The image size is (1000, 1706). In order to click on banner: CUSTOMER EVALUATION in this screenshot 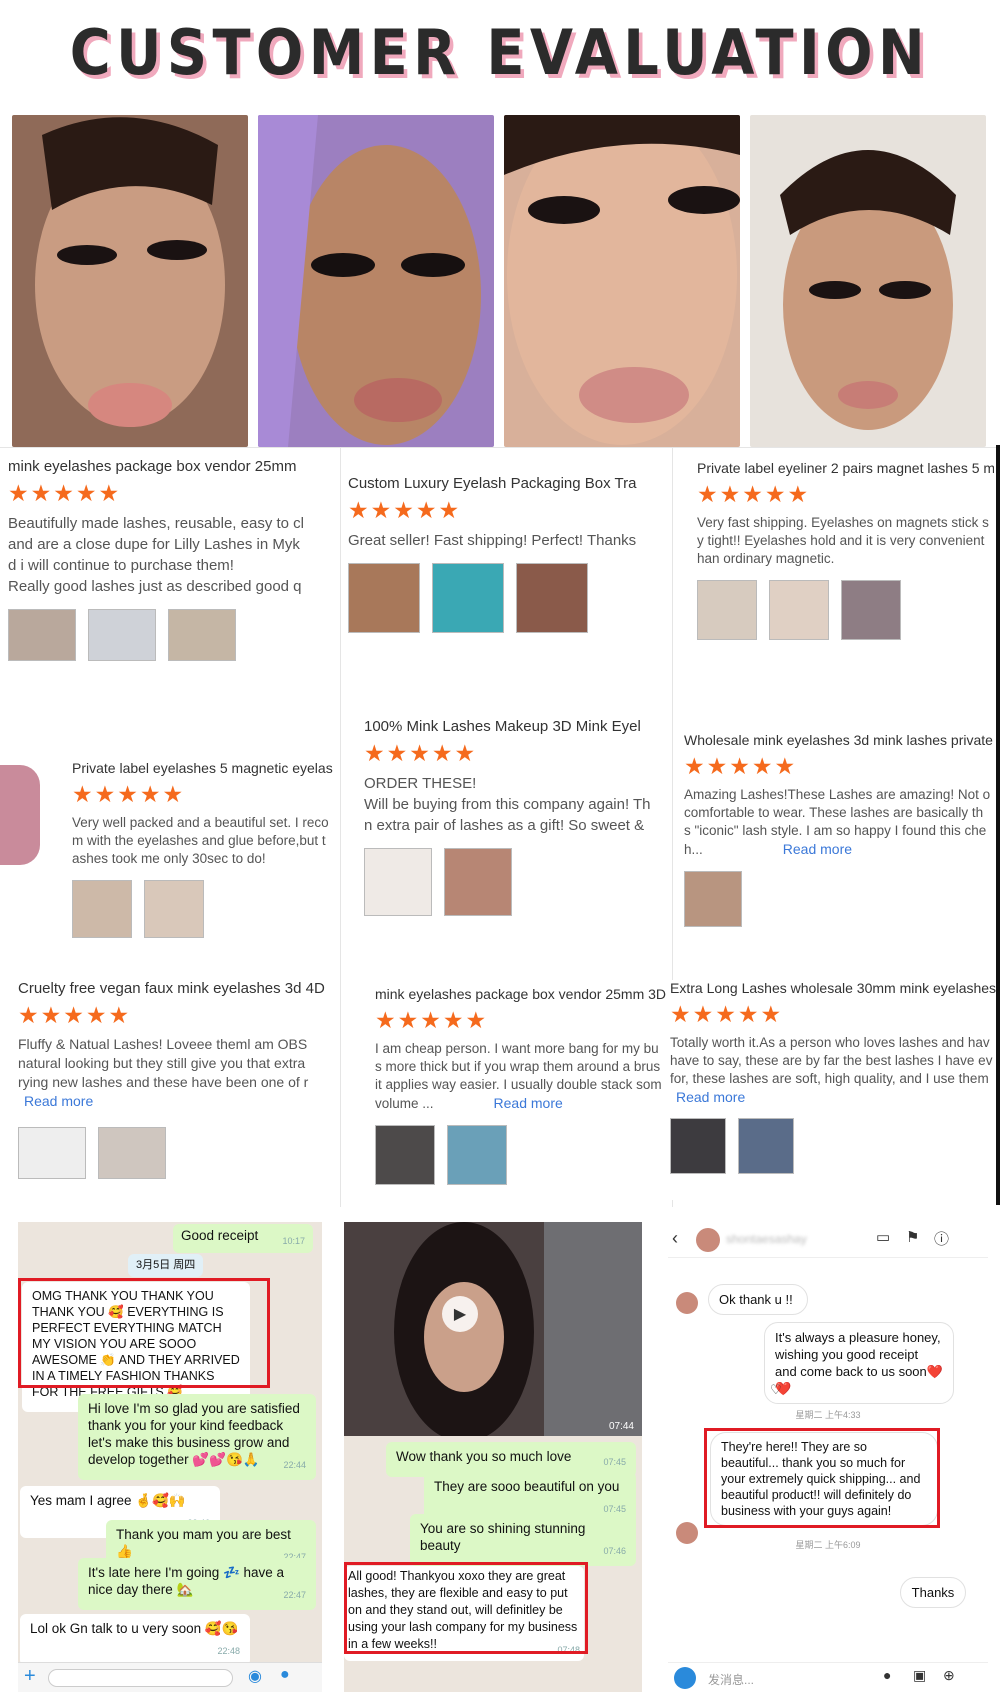, I will do `click(500, 52)`.